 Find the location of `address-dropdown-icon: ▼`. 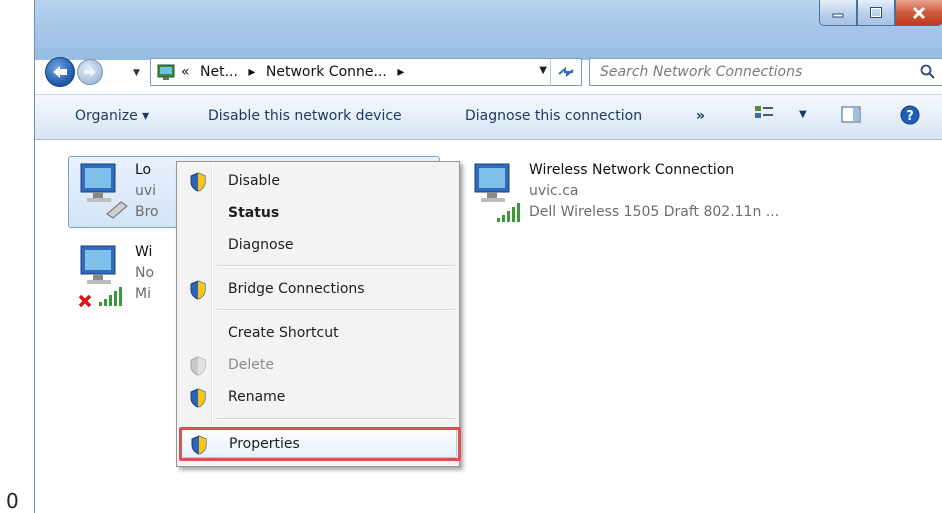

address-dropdown-icon: ▼ is located at coordinates (543, 70).